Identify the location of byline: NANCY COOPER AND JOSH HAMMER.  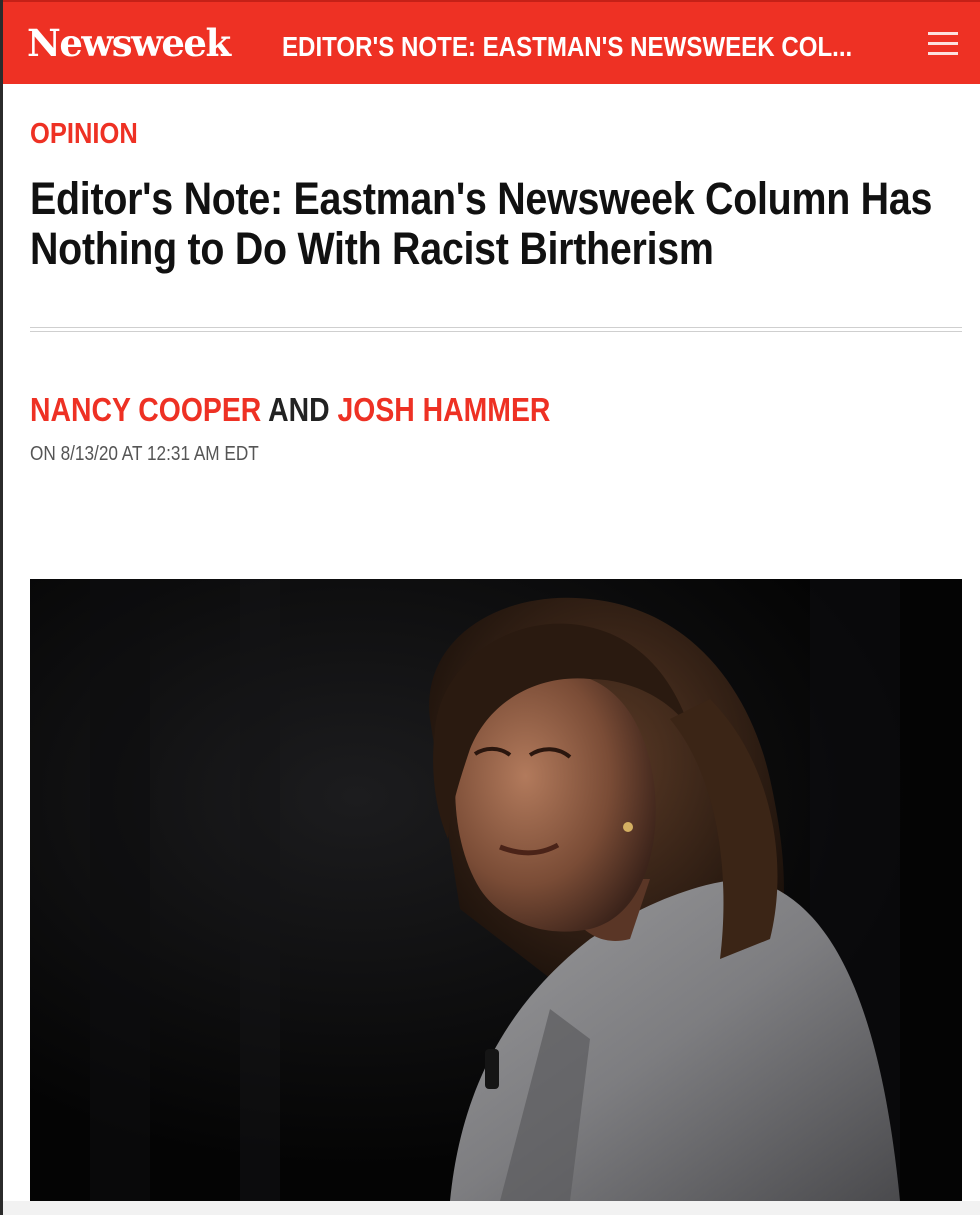
(290, 410).